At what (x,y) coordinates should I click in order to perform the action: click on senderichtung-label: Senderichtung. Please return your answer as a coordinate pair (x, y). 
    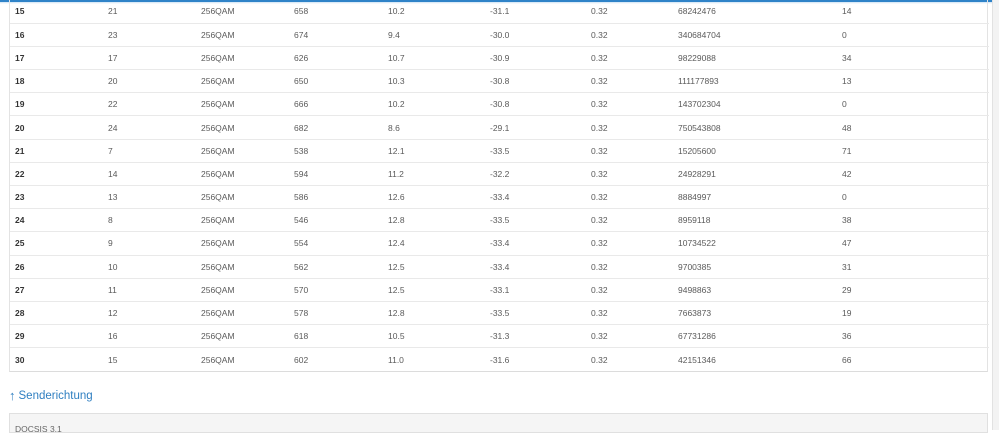
    Looking at the image, I should click on (56, 396).